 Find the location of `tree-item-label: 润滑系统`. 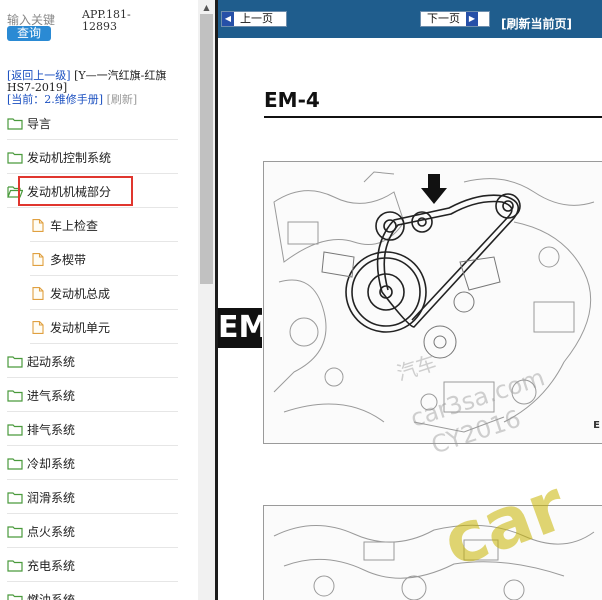

tree-item-label: 润滑系统 is located at coordinates (51, 497).